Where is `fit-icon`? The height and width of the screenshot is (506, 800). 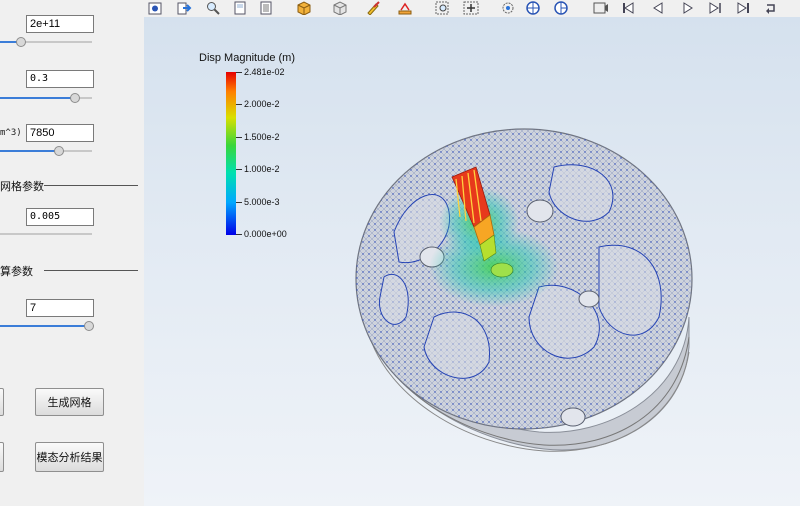
fit-icon is located at coordinates (471, 8).